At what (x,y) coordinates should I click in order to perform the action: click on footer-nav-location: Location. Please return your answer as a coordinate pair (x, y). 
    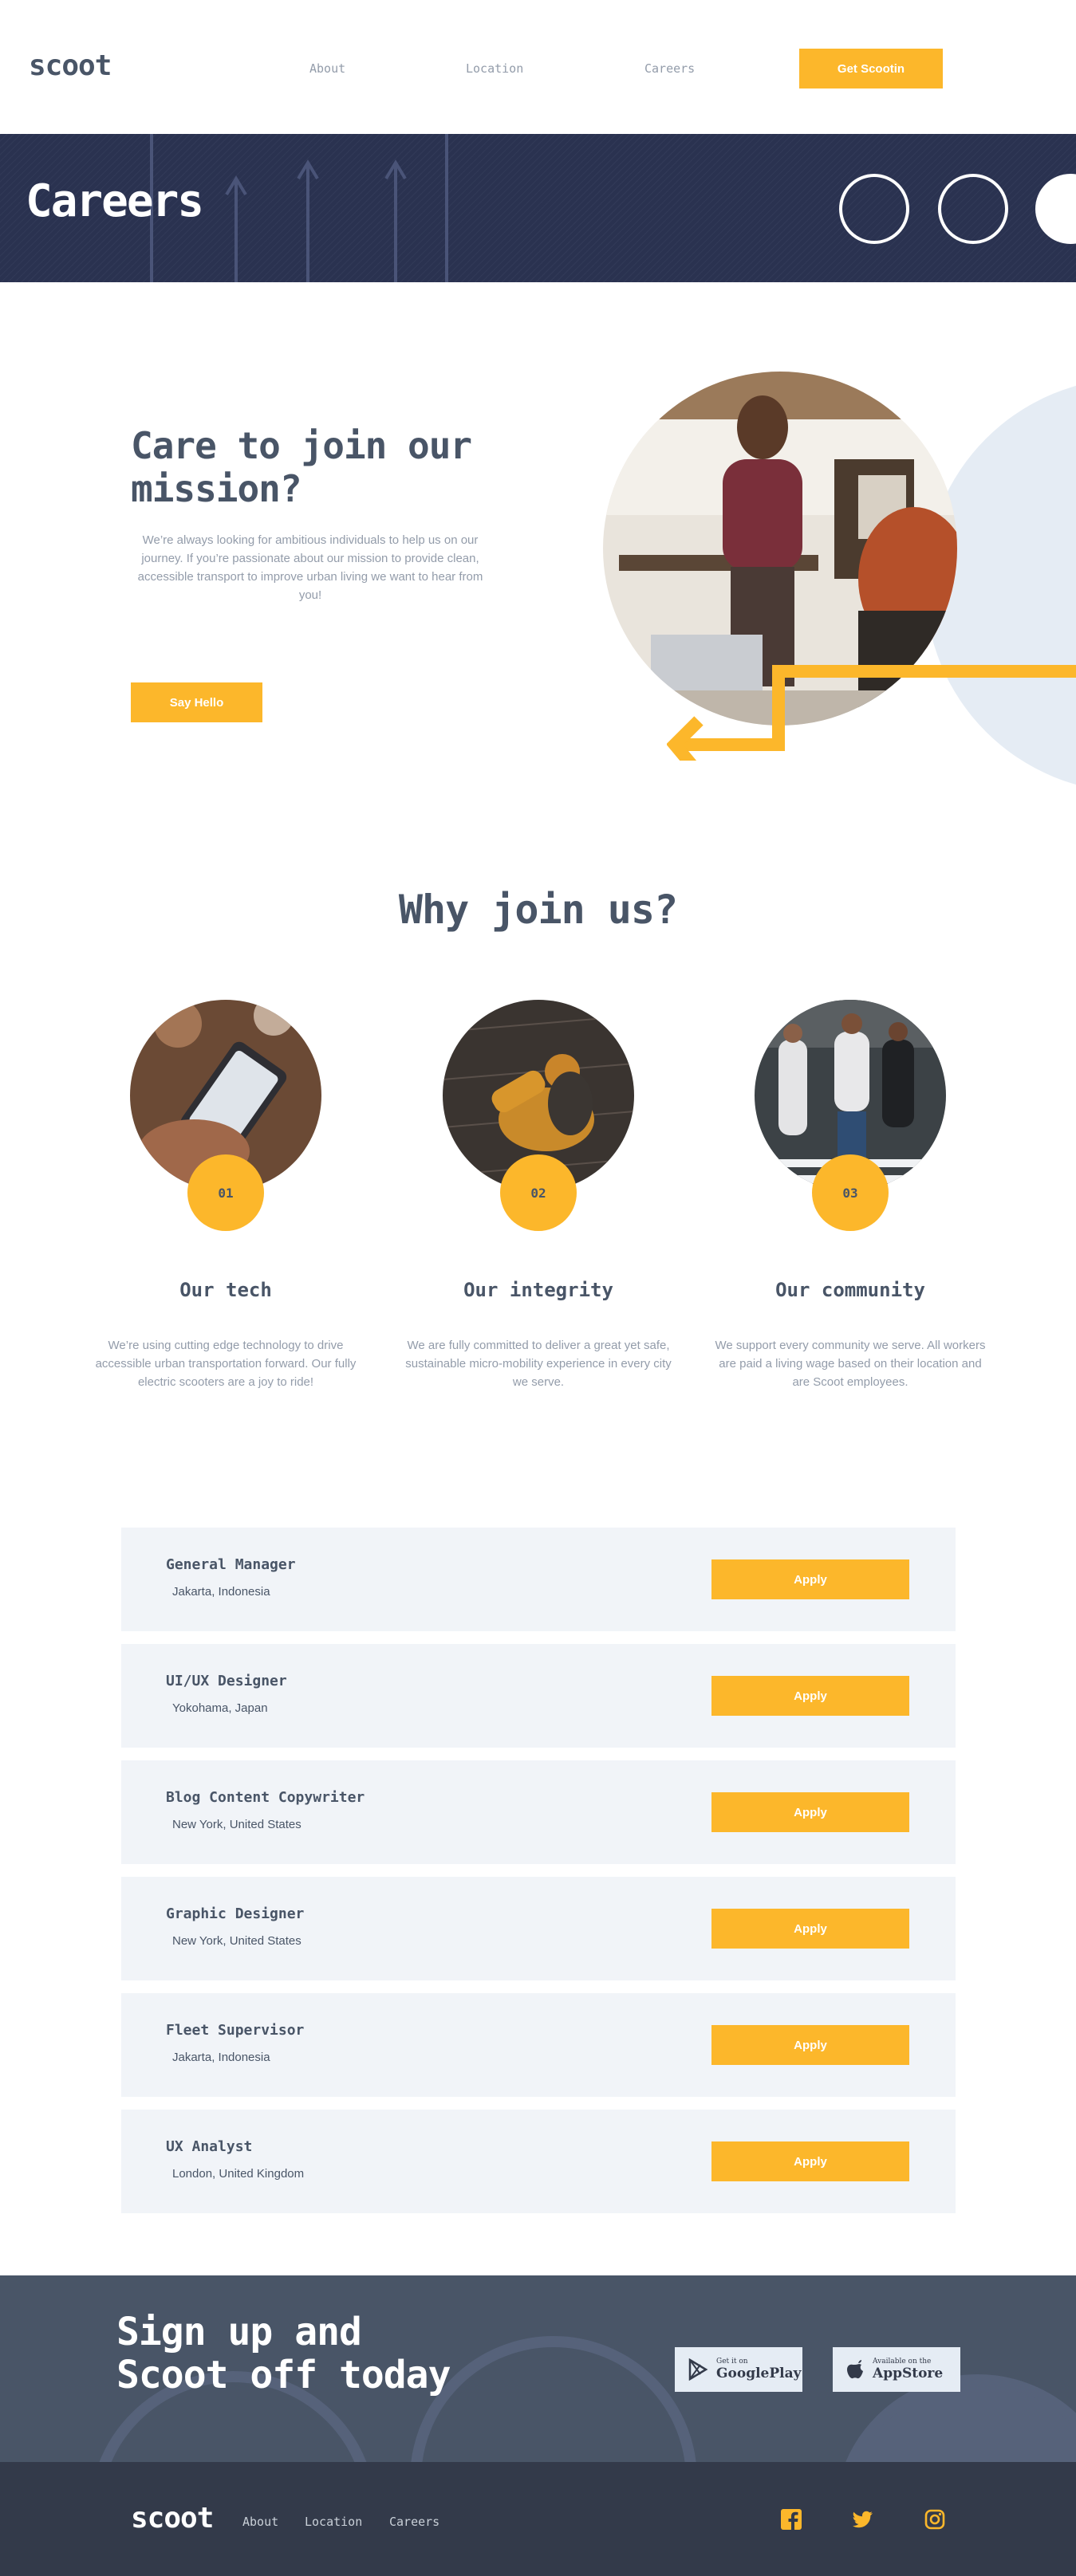
    Looking at the image, I should click on (333, 2522).